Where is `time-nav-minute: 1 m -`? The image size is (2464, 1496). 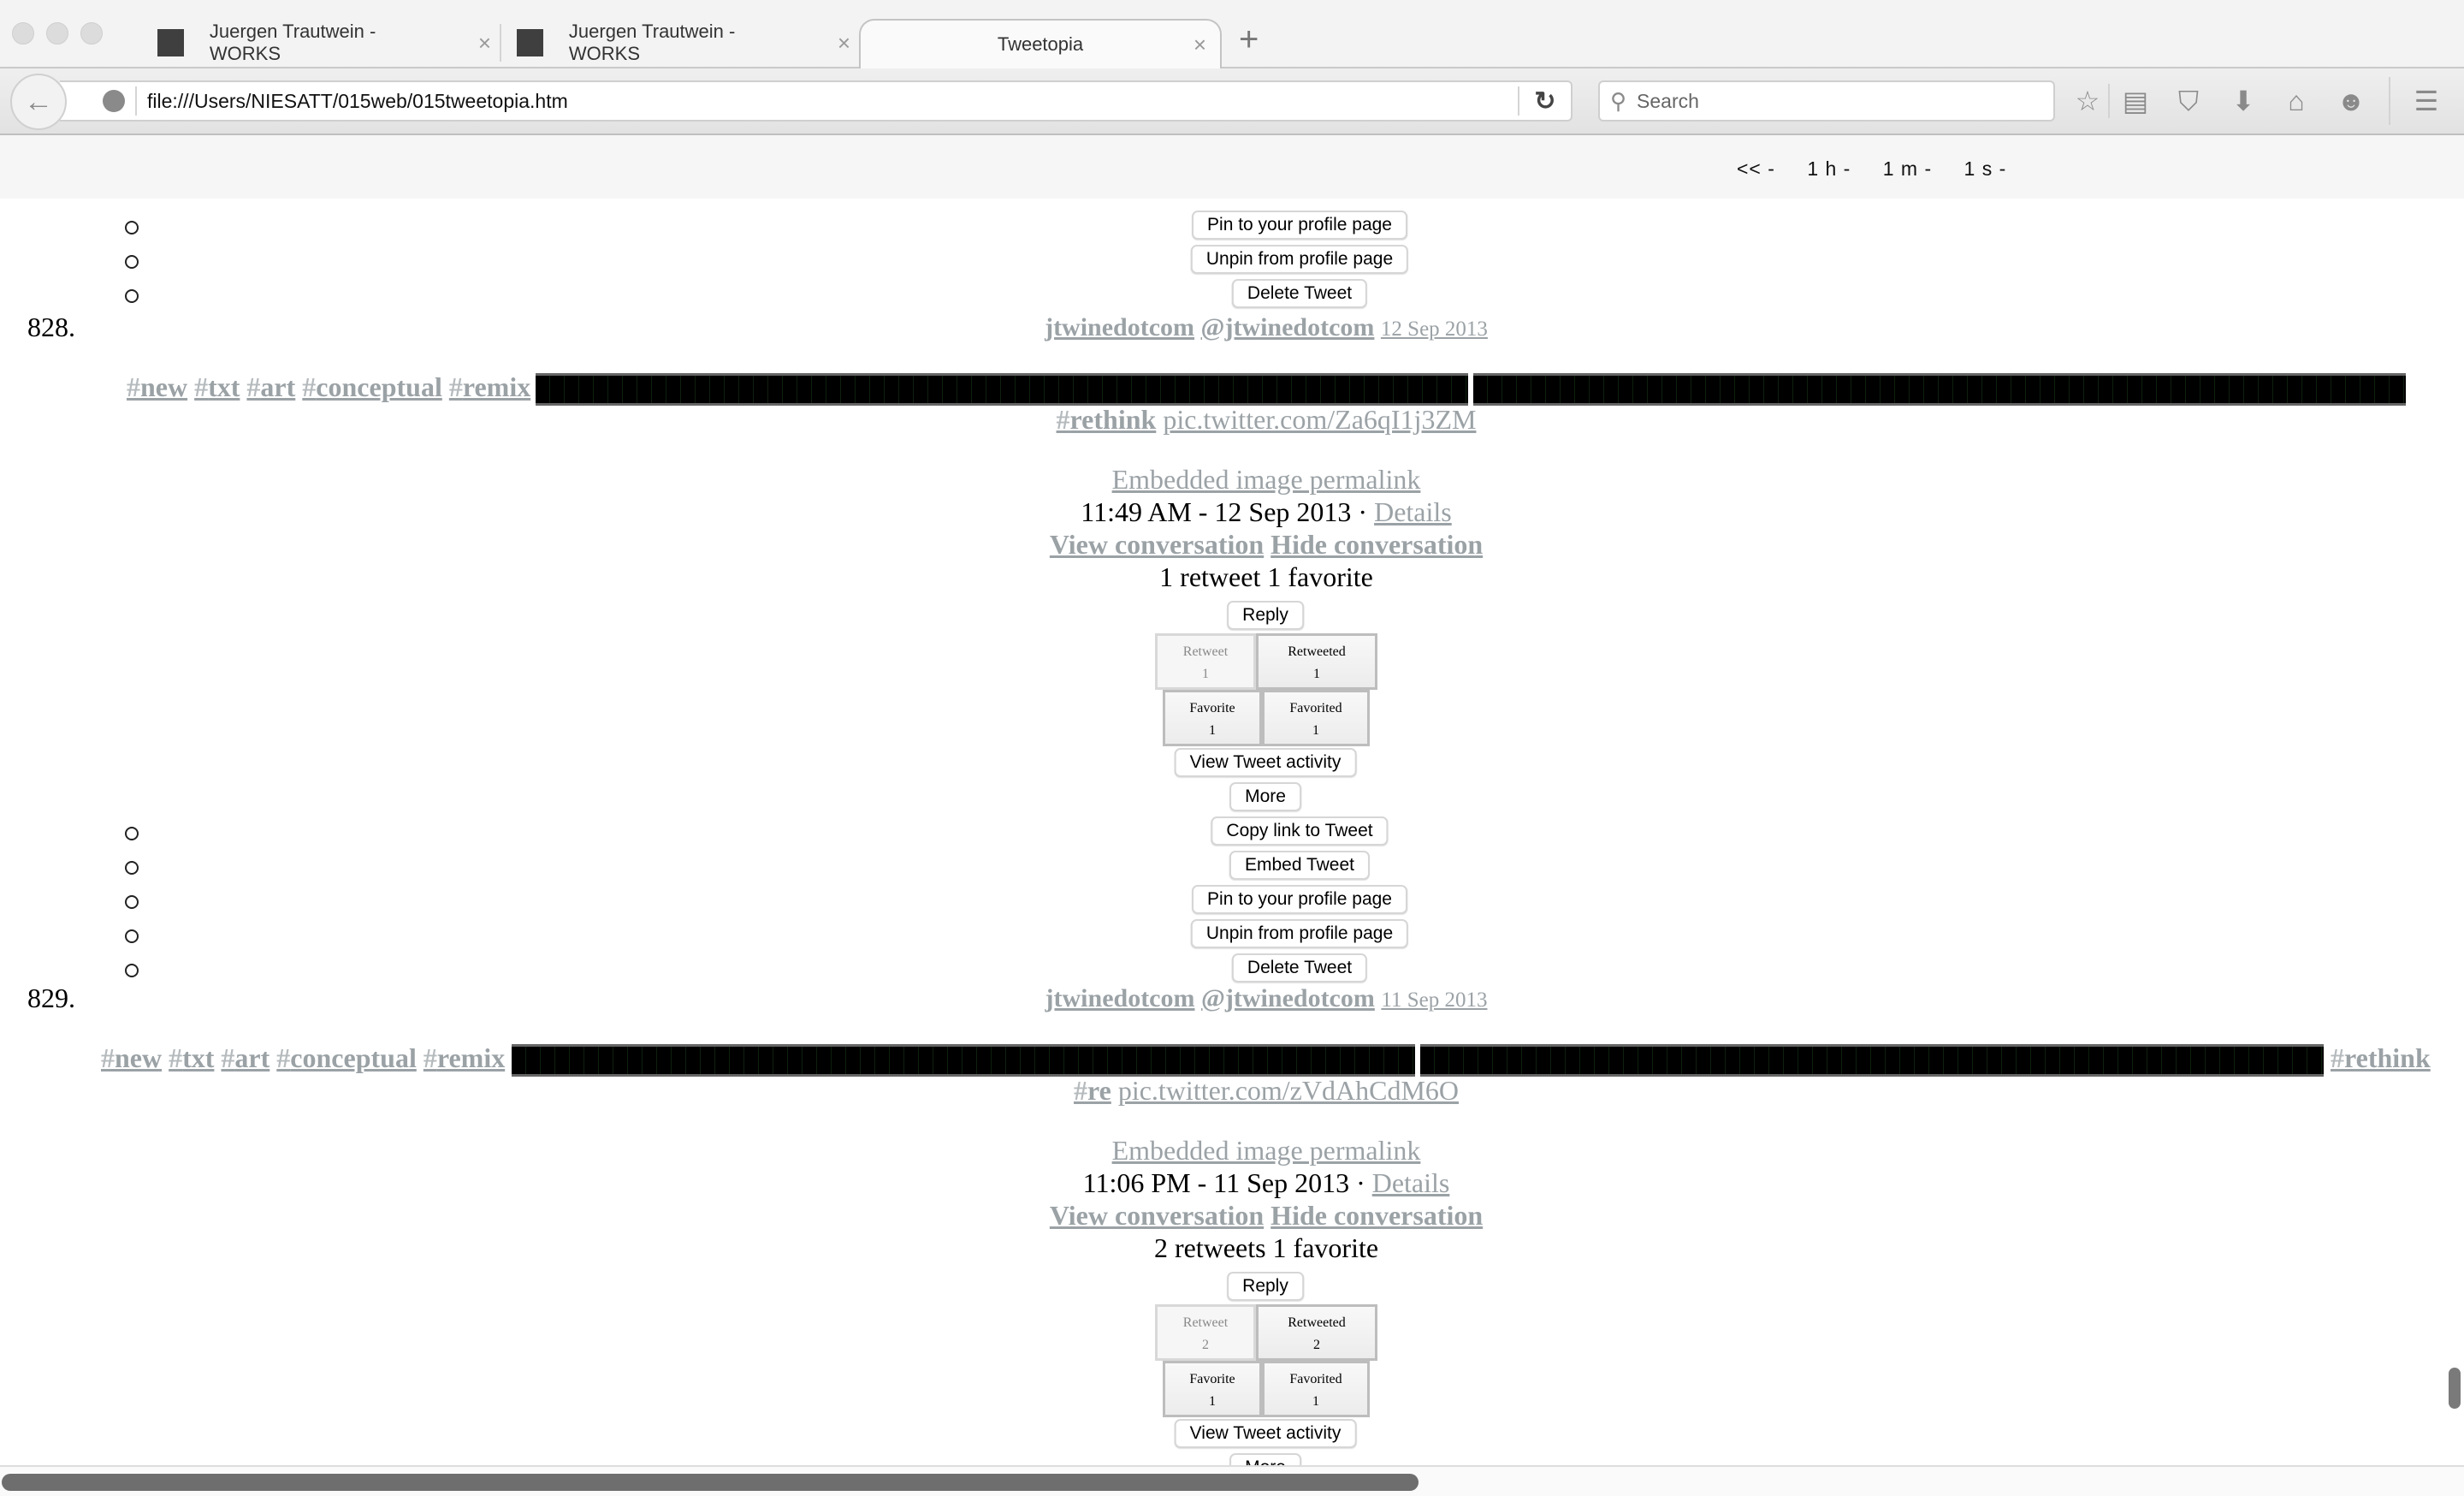
time-nav-minute: 1 m - is located at coordinates (1907, 168).